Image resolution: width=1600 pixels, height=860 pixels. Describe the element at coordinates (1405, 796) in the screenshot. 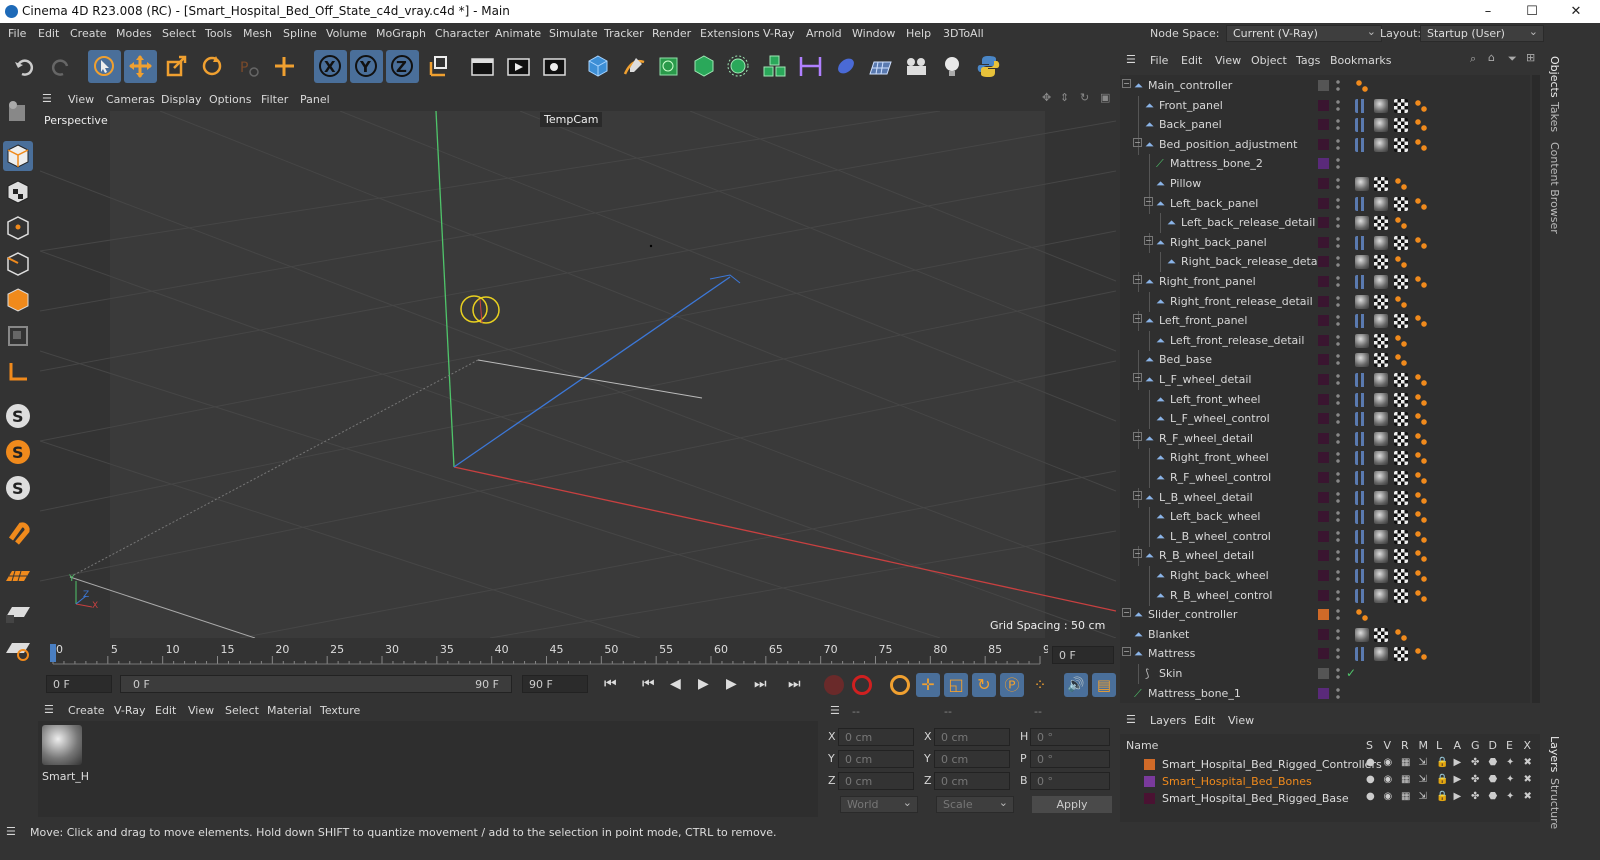

I see `render-icon: ▦` at that location.